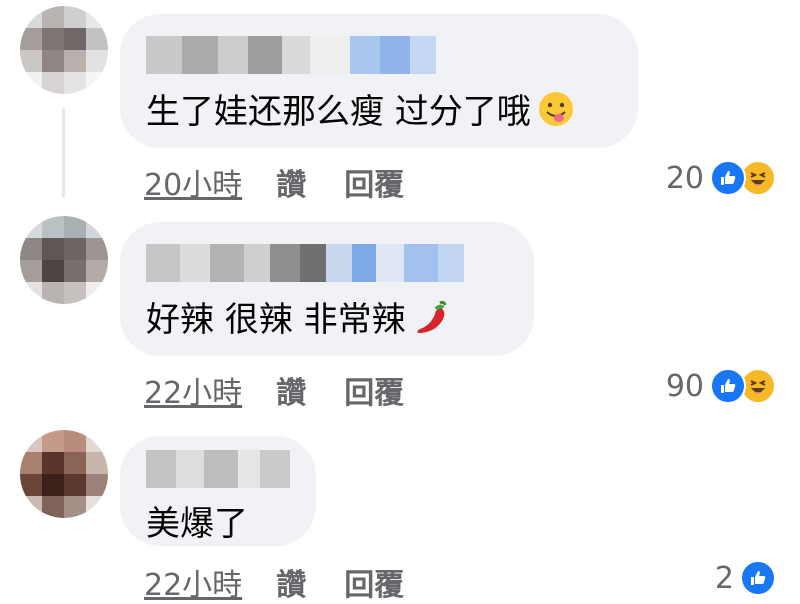 The image size is (800, 604). Describe the element at coordinates (63, 153) in the screenshot. I see `thread-line` at that location.